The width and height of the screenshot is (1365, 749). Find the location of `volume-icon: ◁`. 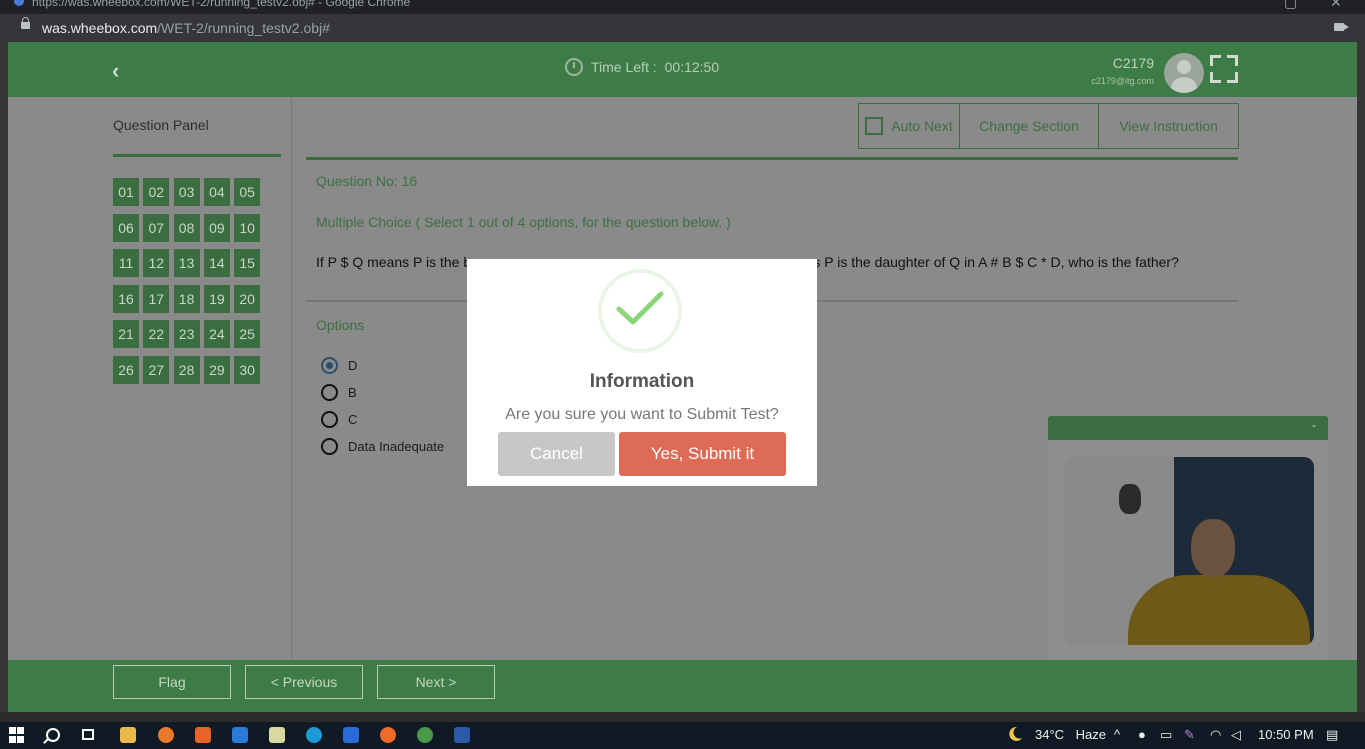

volume-icon: ◁ is located at coordinates (1236, 735).